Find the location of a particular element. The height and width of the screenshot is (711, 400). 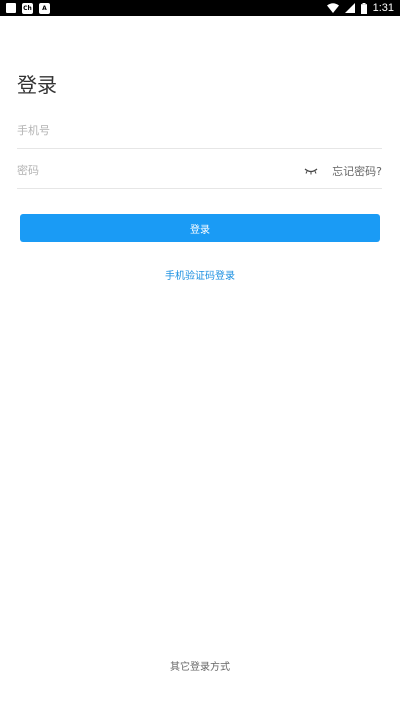

phone-input is located at coordinates (199, 130).